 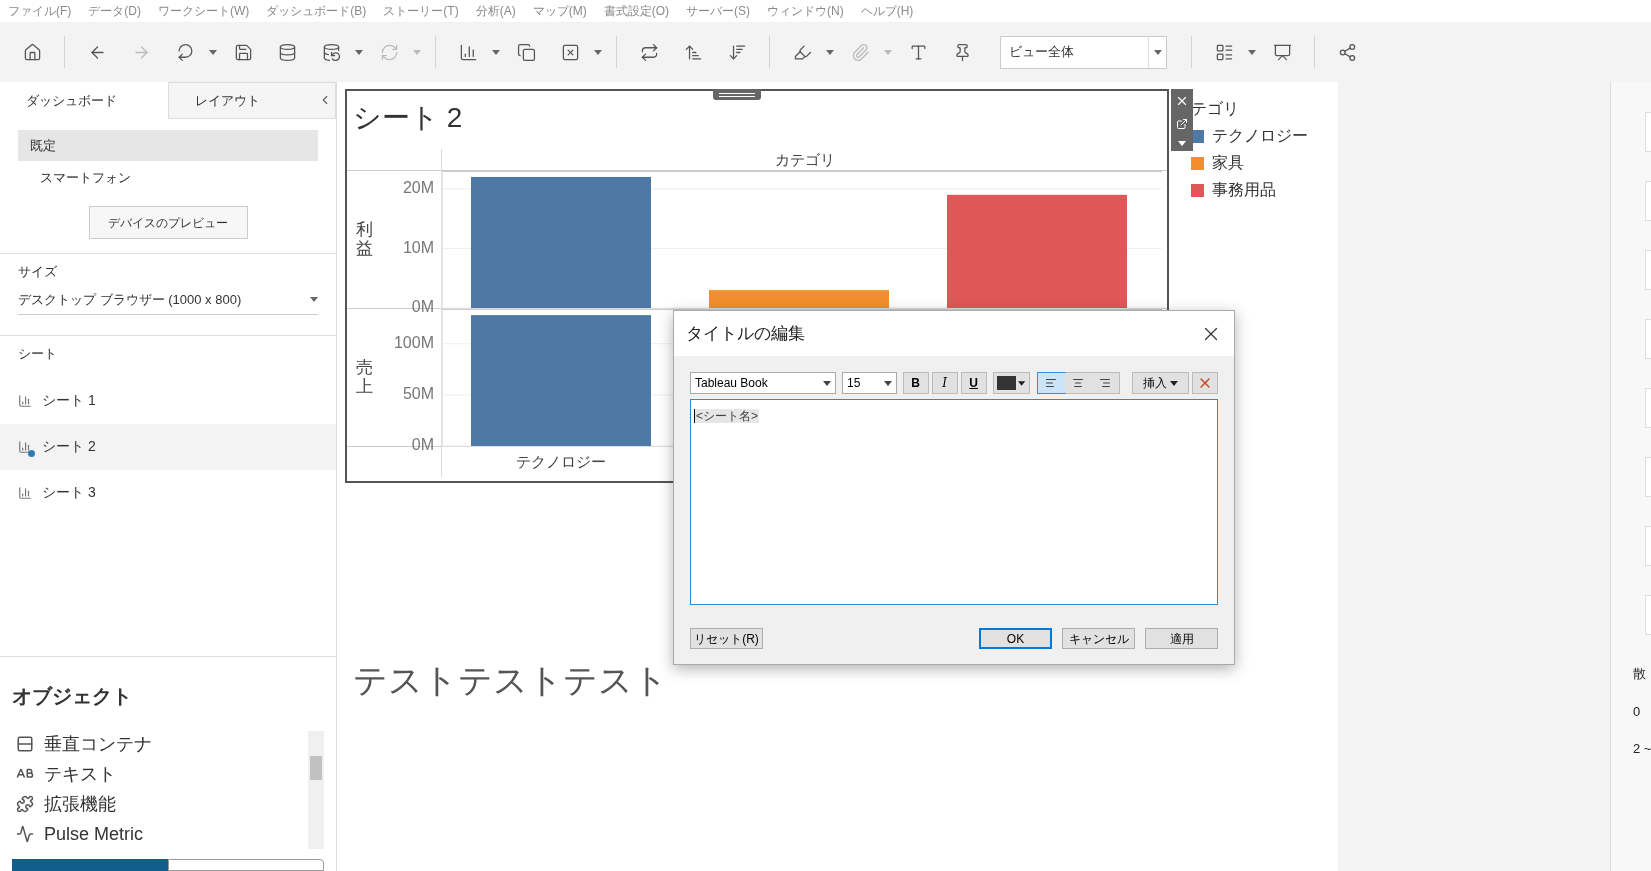 I want to click on refresh-icon, so click(x=389, y=52).